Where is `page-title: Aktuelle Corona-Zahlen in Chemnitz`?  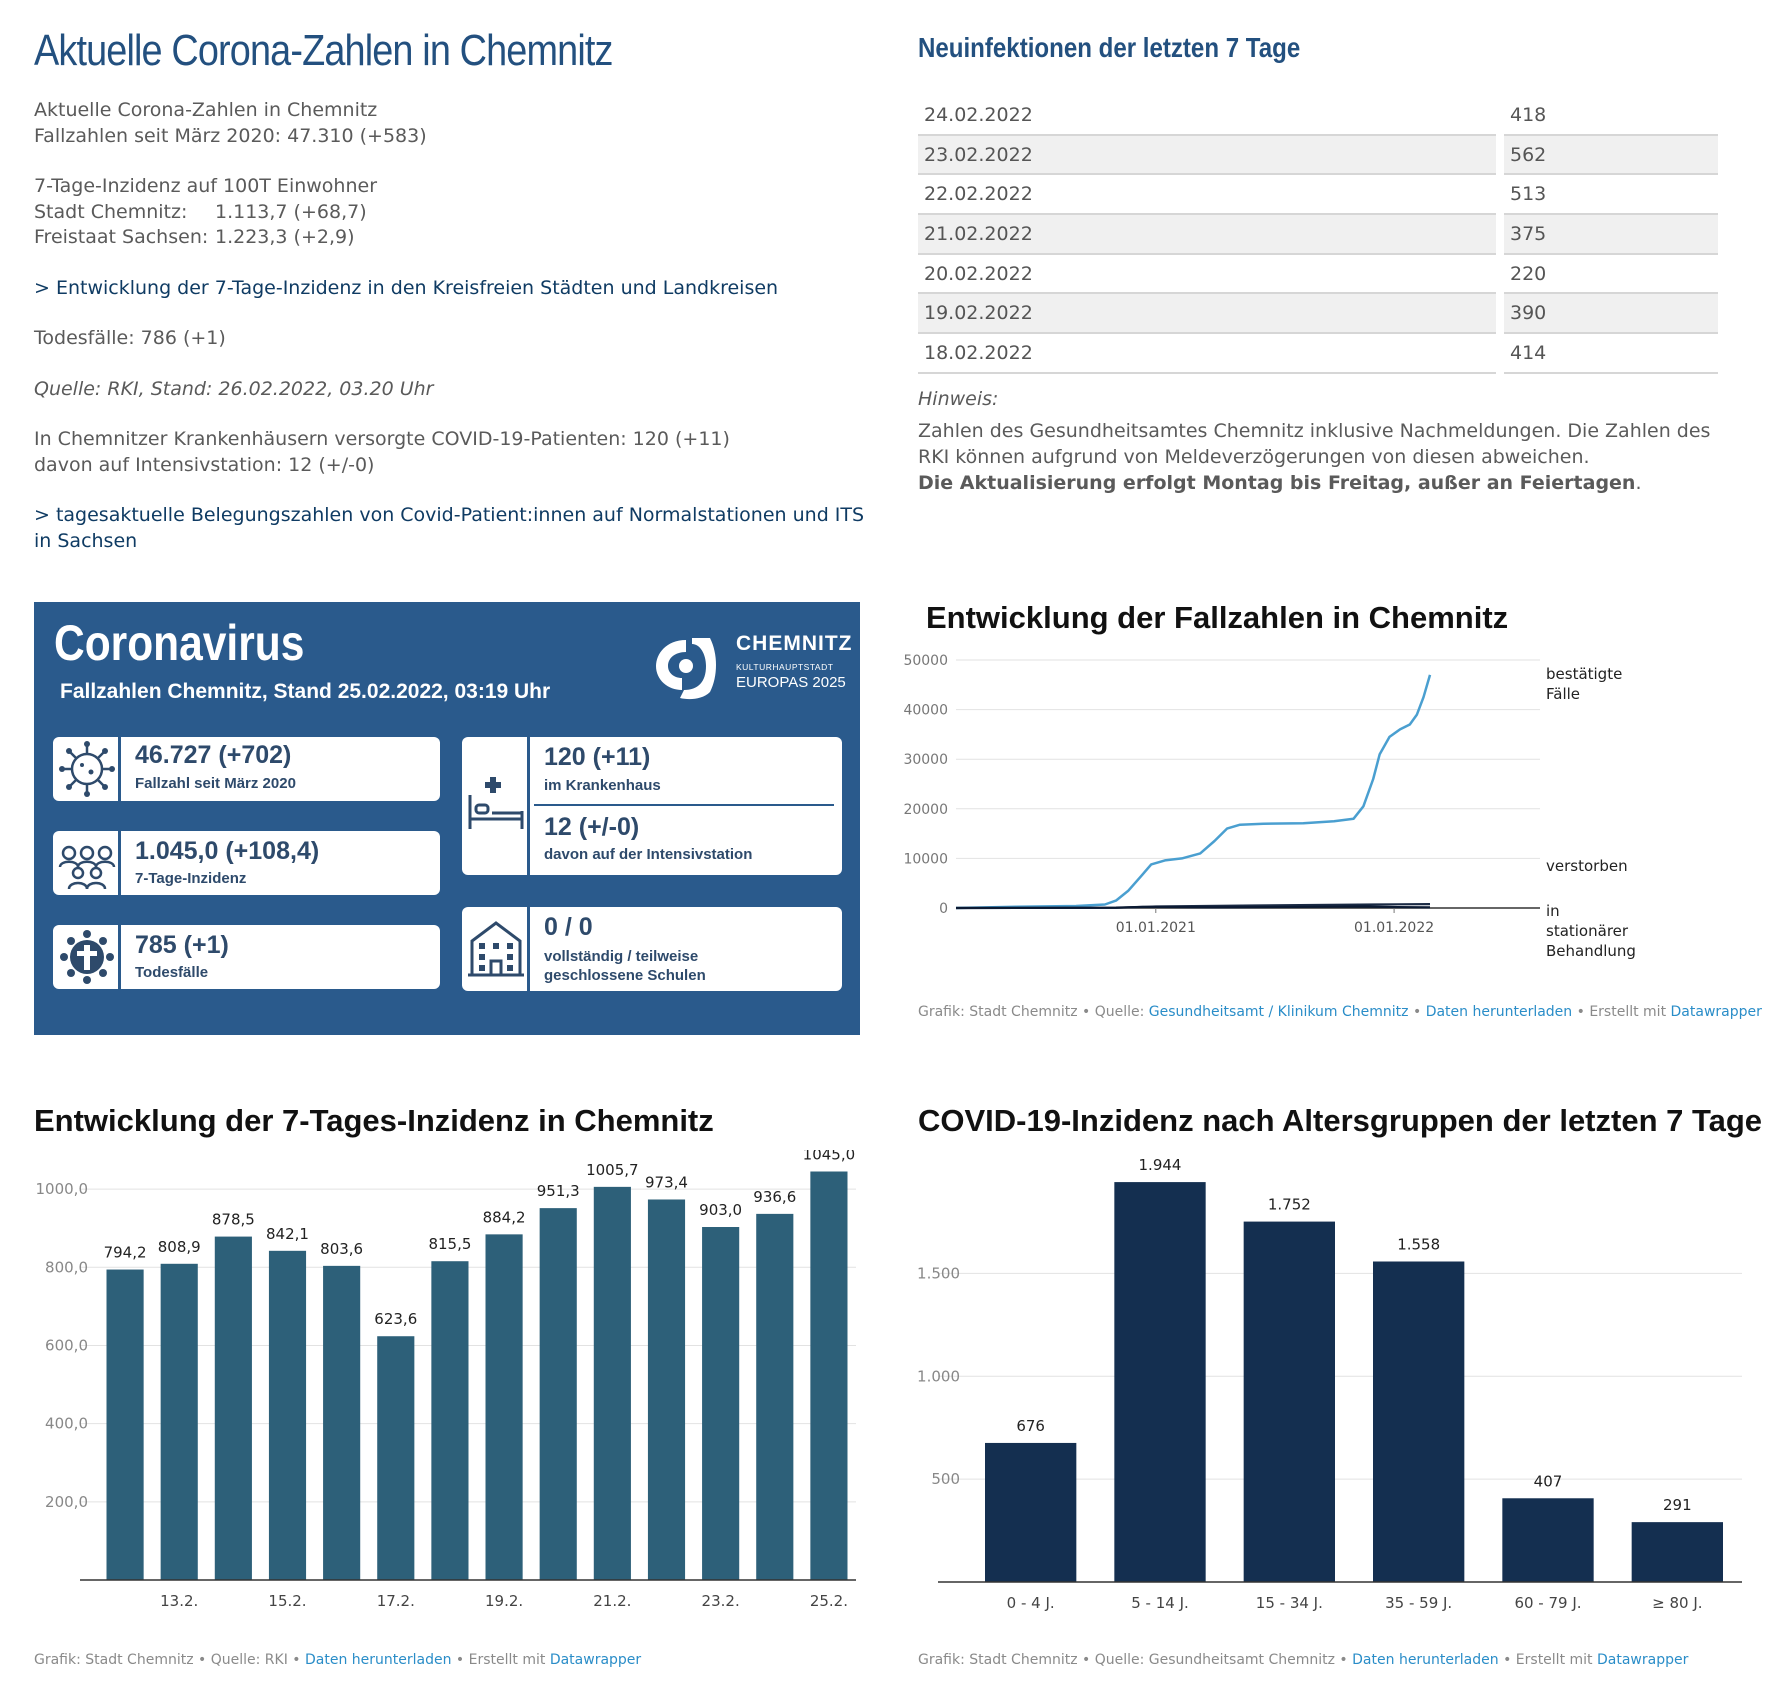 page-title: Aktuelle Corona-Zahlen in Chemnitz is located at coordinates (323, 50).